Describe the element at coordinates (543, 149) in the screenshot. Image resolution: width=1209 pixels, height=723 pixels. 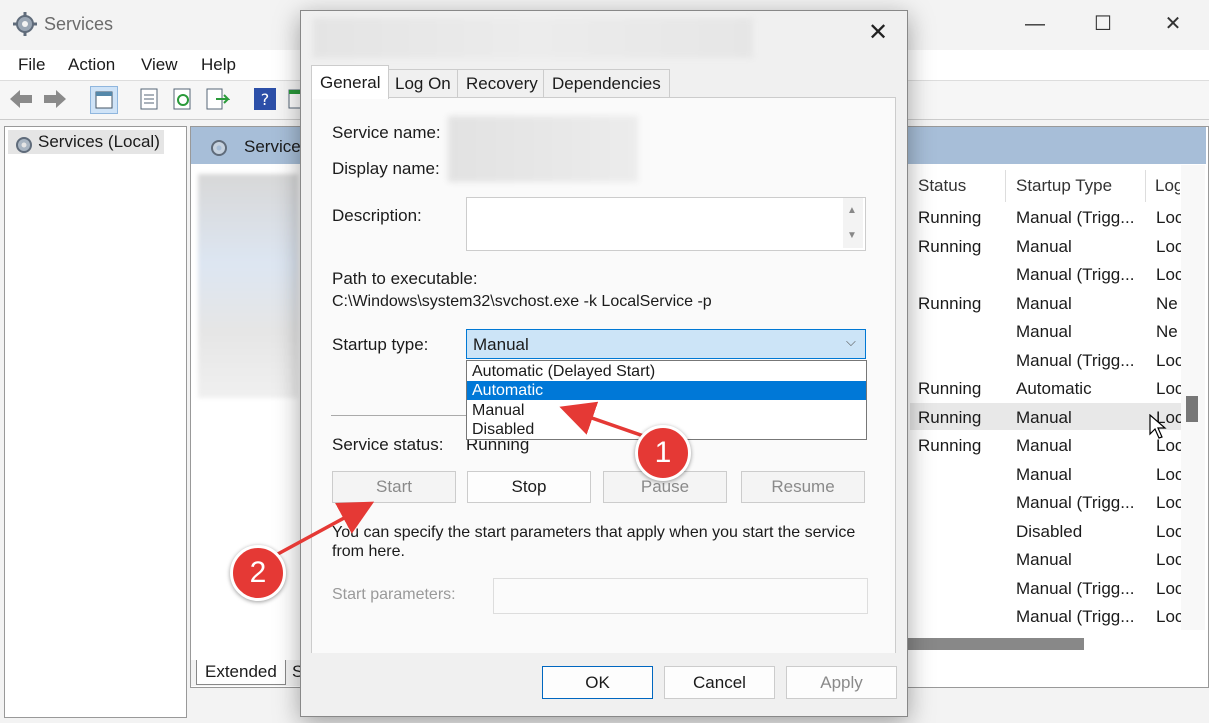
I see `service-name-value-blurred` at that location.